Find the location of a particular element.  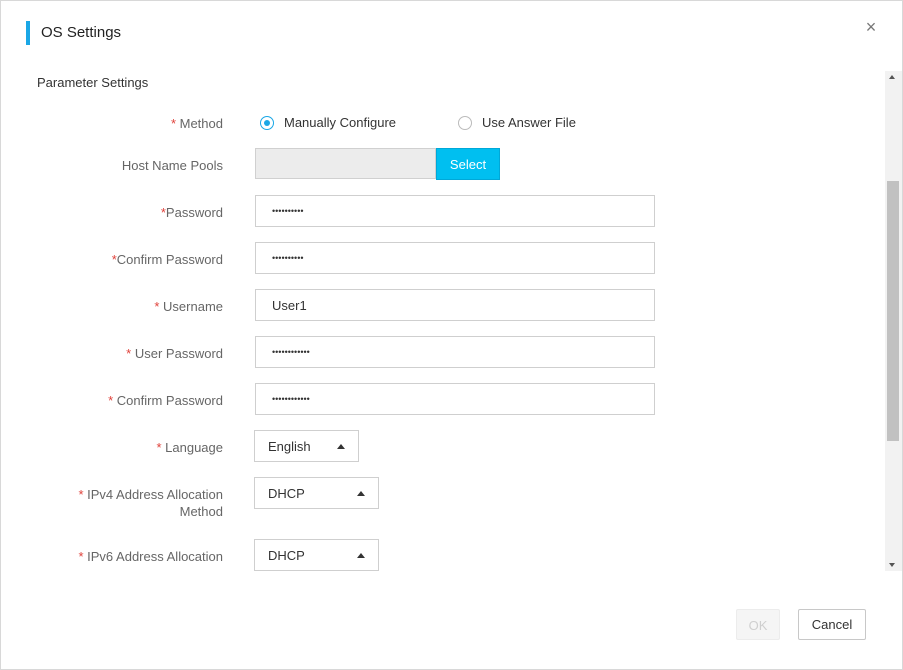

ipv6-value: DHCP is located at coordinates (286, 555).